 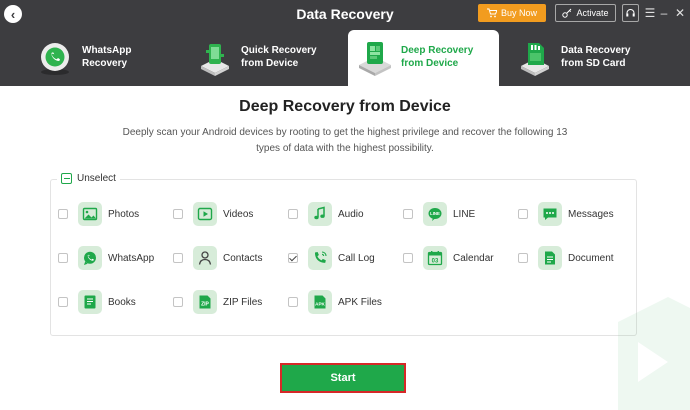 I want to click on data-type-contacts: Contacts, so click(x=217, y=258).